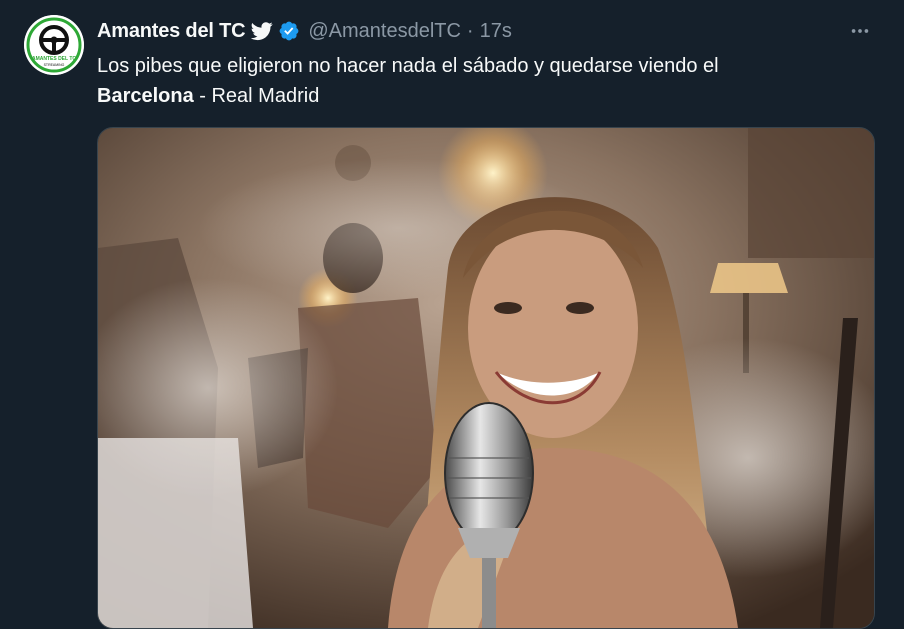 This screenshot has height=629, width=904. What do you see at coordinates (54, 65) in the screenshot?
I see `svg-text: STREAMING` at bounding box center [54, 65].